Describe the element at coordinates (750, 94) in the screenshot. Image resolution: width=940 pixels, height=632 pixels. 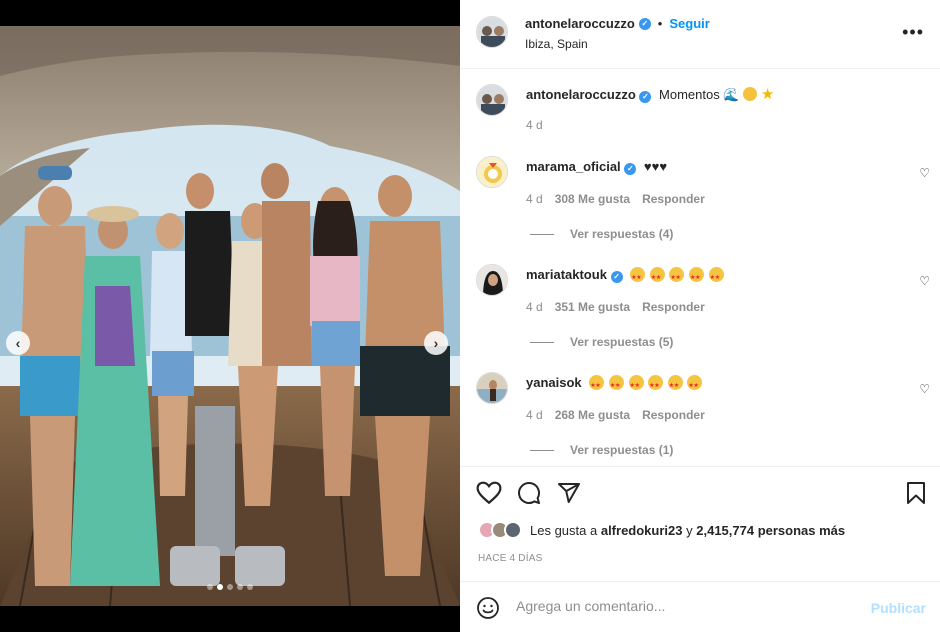
I see `sun-emoji-icon` at that location.